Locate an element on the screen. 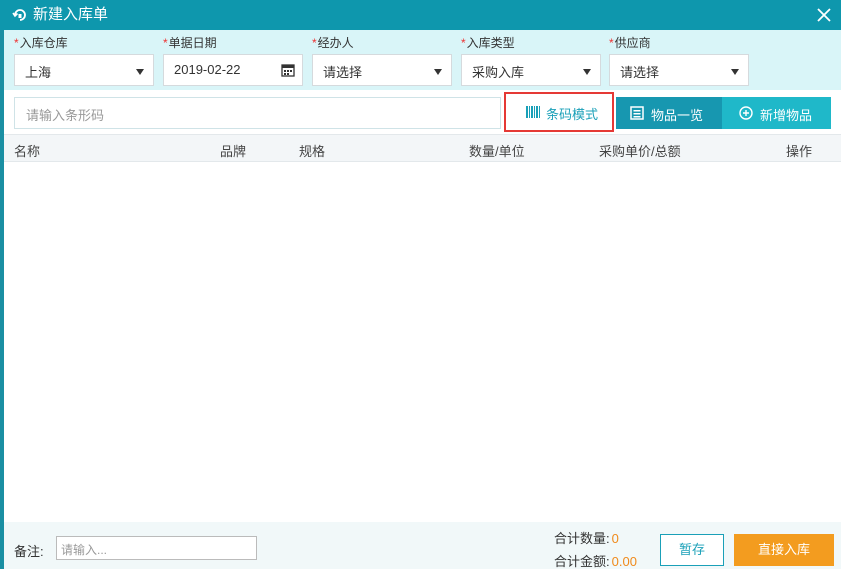 This screenshot has height=569, width=841. total-amount-value: 0.00 is located at coordinates (624, 561).